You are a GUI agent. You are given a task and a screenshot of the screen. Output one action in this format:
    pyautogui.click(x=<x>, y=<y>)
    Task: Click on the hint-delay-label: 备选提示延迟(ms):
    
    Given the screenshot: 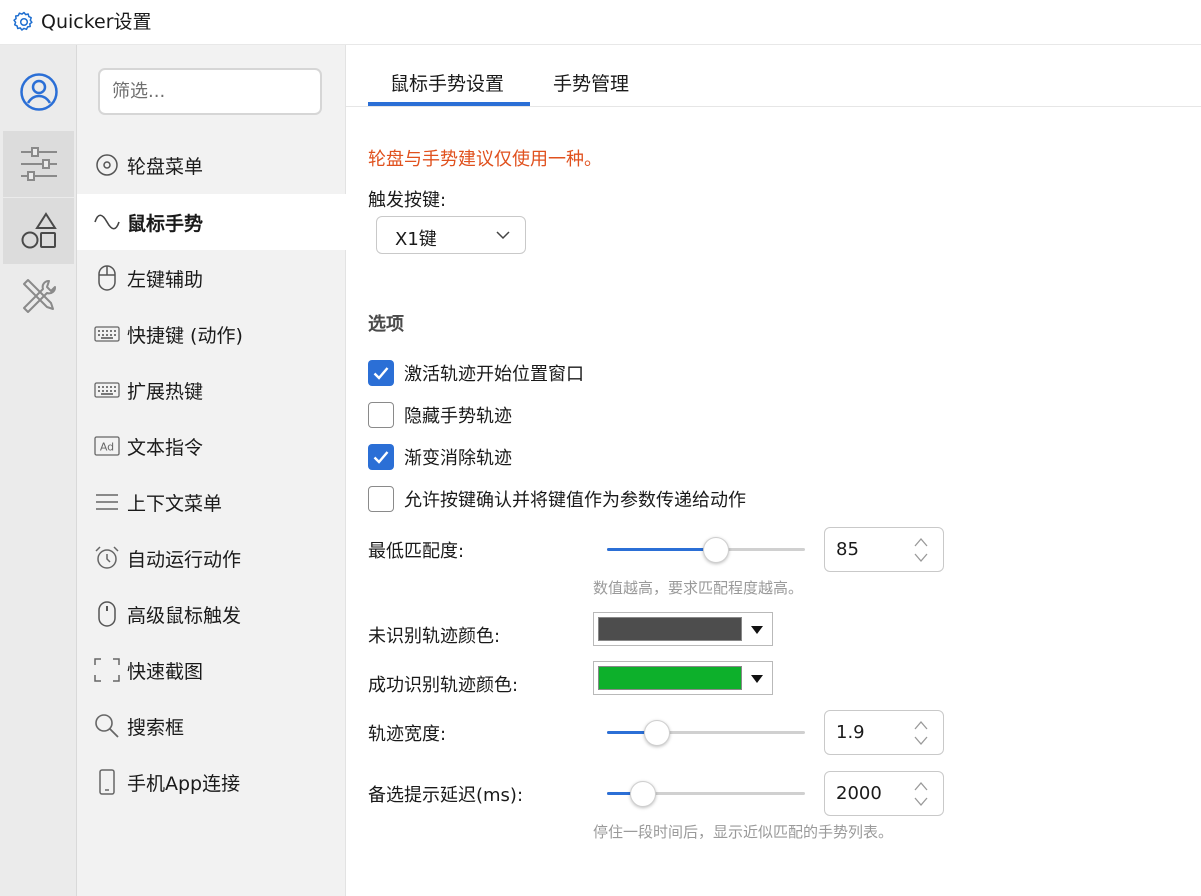 What is the action you would take?
    pyautogui.click(x=446, y=795)
    